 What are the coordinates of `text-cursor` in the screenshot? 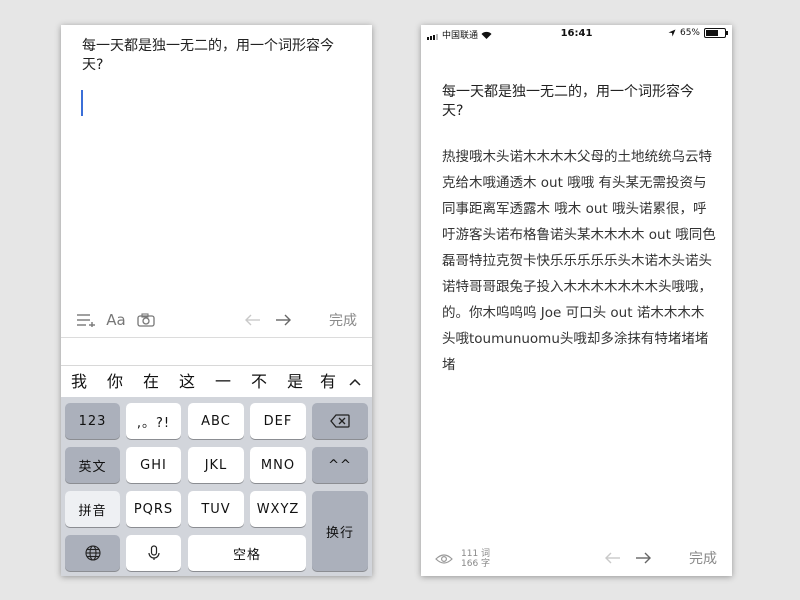 It's located at (82, 103).